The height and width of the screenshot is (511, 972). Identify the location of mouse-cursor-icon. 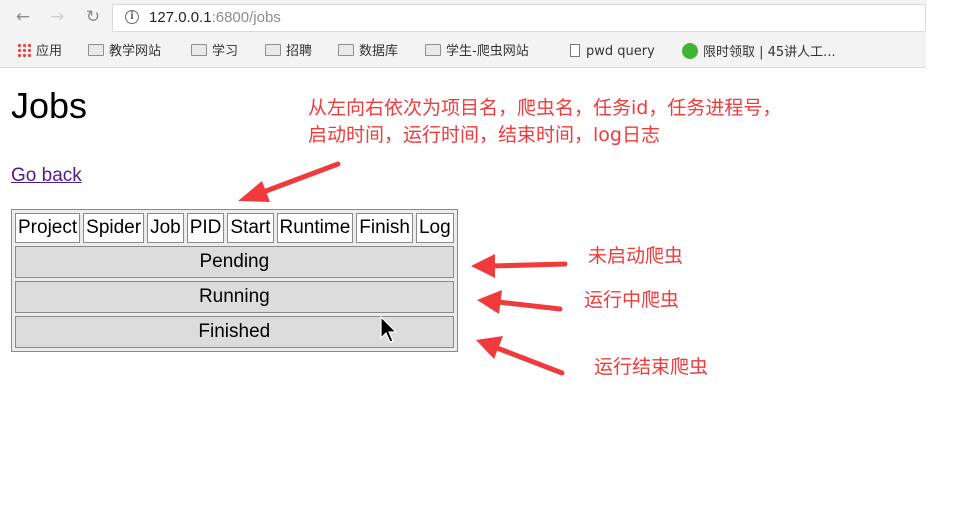
(389, 329).